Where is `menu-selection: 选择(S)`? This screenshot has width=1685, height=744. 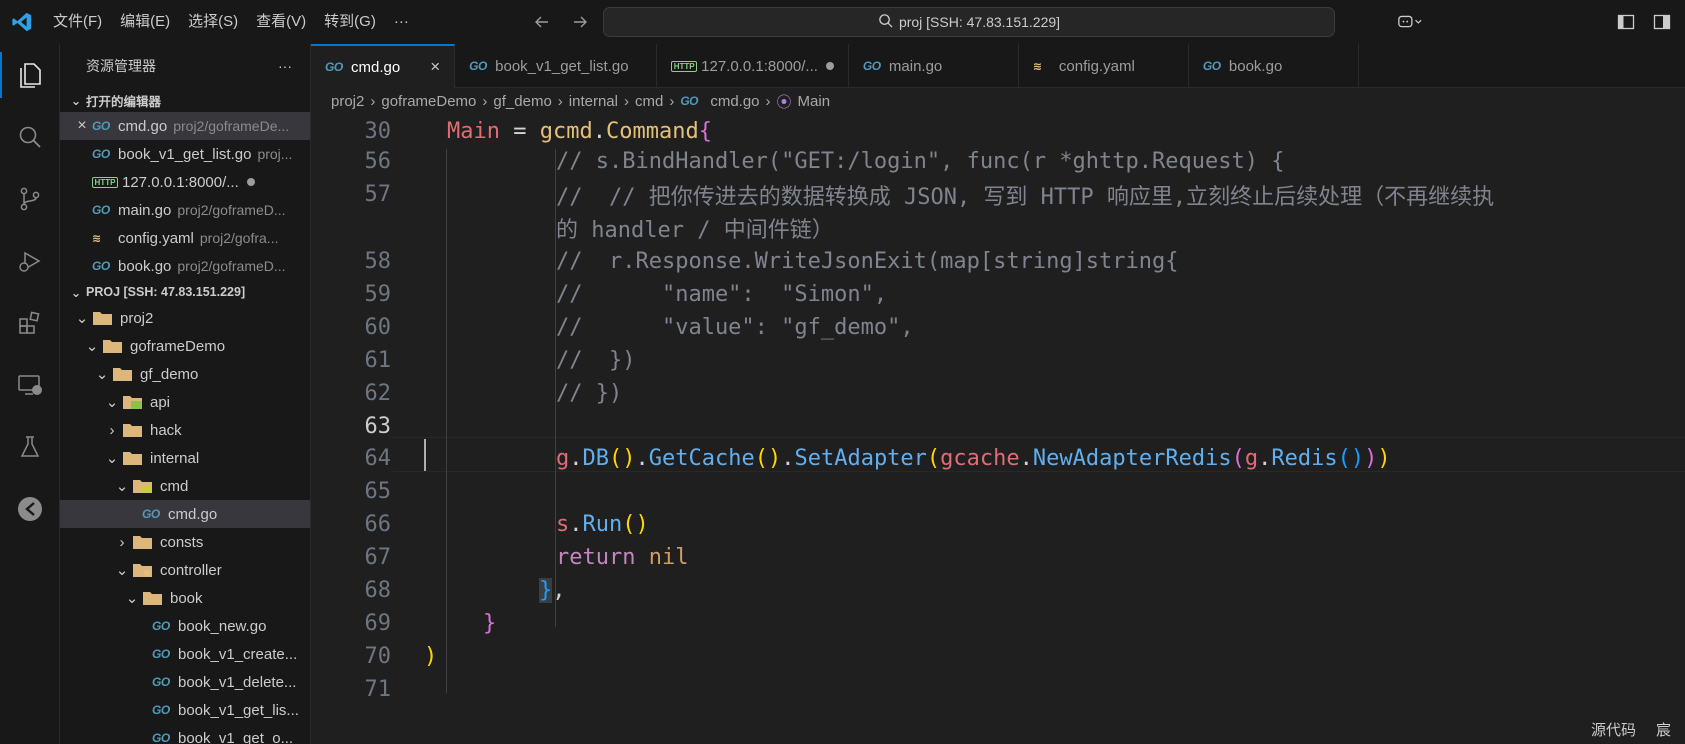 menu-selection: 选择(S) is located at coordinates (213, 22).